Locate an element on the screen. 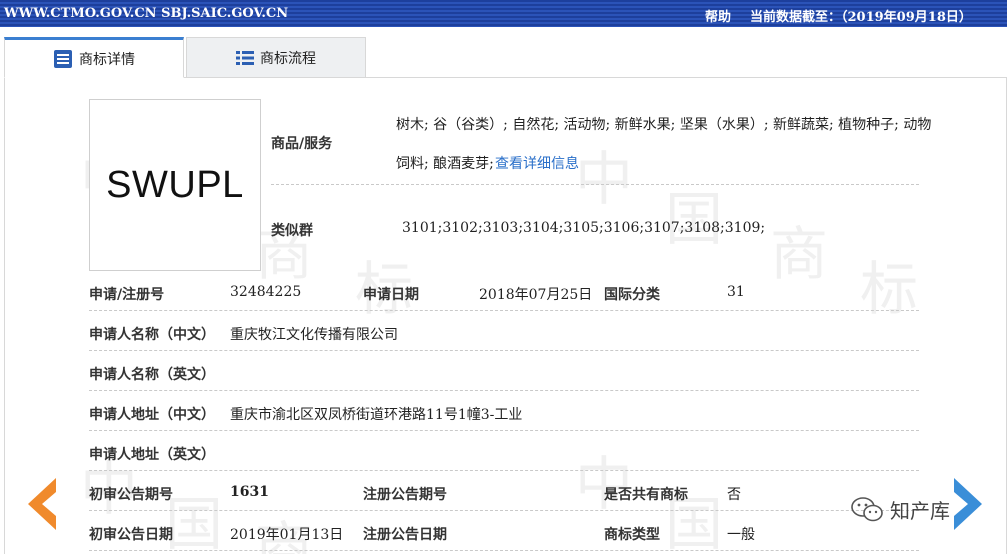  prelim-date-label: 初审公告日期 is located at coordinates (131, 535).